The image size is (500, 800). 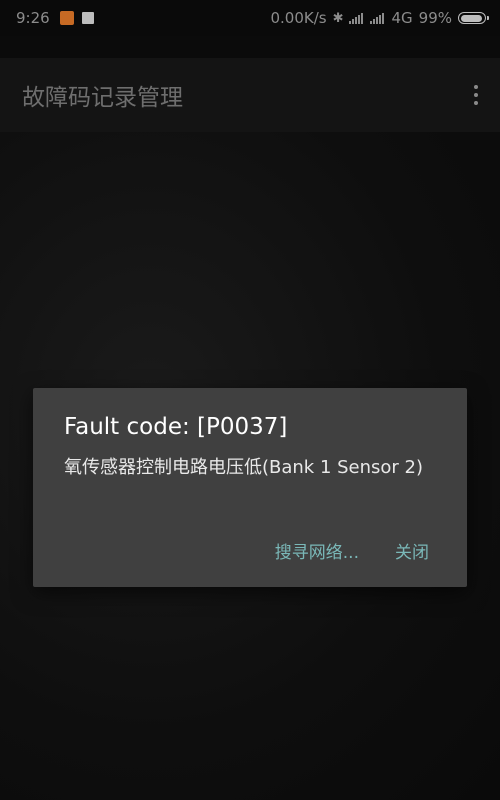 I want to click on status-bar-right: 0.00K/s ✱ 4G 99%, so click(x=376, y=18).